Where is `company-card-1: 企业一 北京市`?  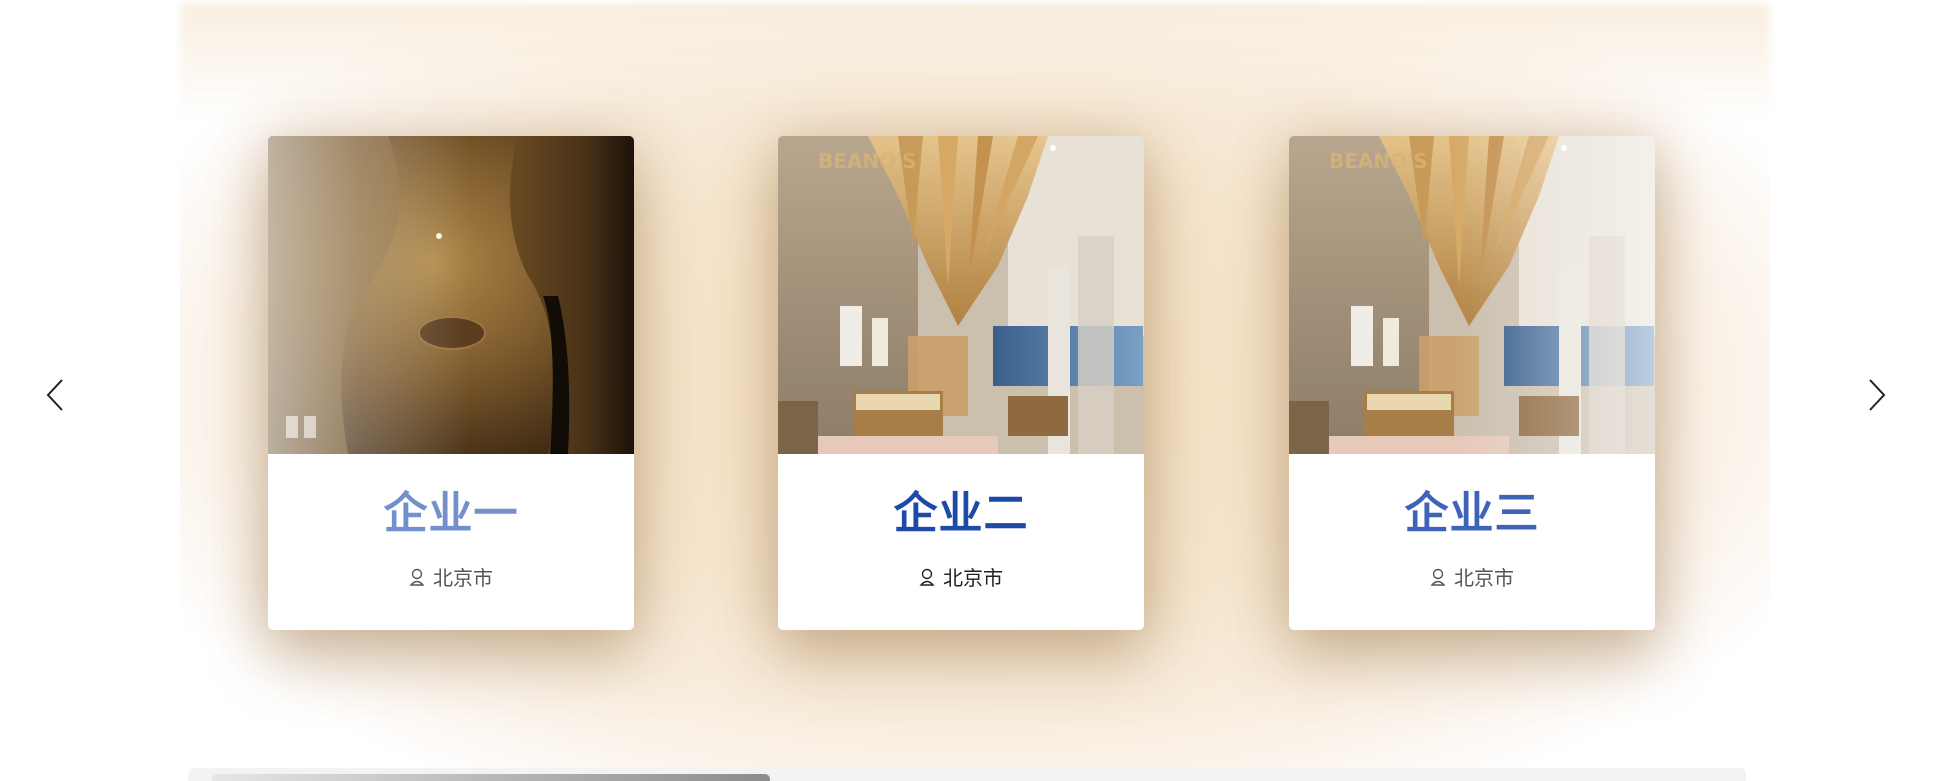 company-card-1: 企业一 北京市 is located at coordinates (451, 383).